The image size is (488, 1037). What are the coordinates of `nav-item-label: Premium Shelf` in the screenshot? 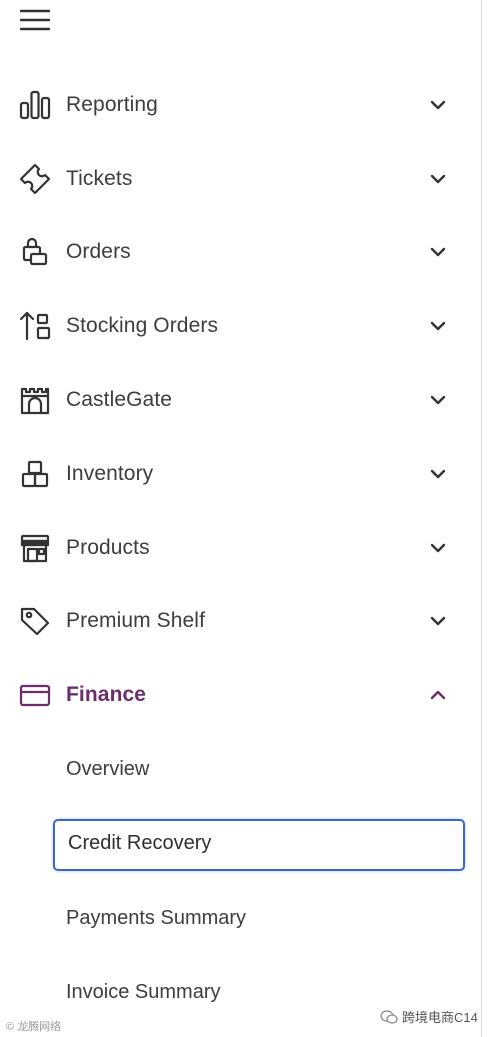 It's located at (136, 621).